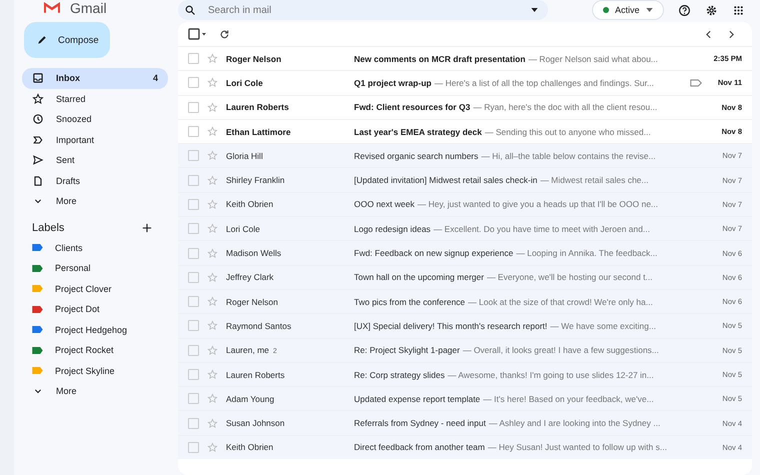 The width and height of the screenshot is (760, 475). Describe the element at coordinates (419, 277) in the screenshot. I see `email-subject: Town hall on the upcoming merger` at that location.